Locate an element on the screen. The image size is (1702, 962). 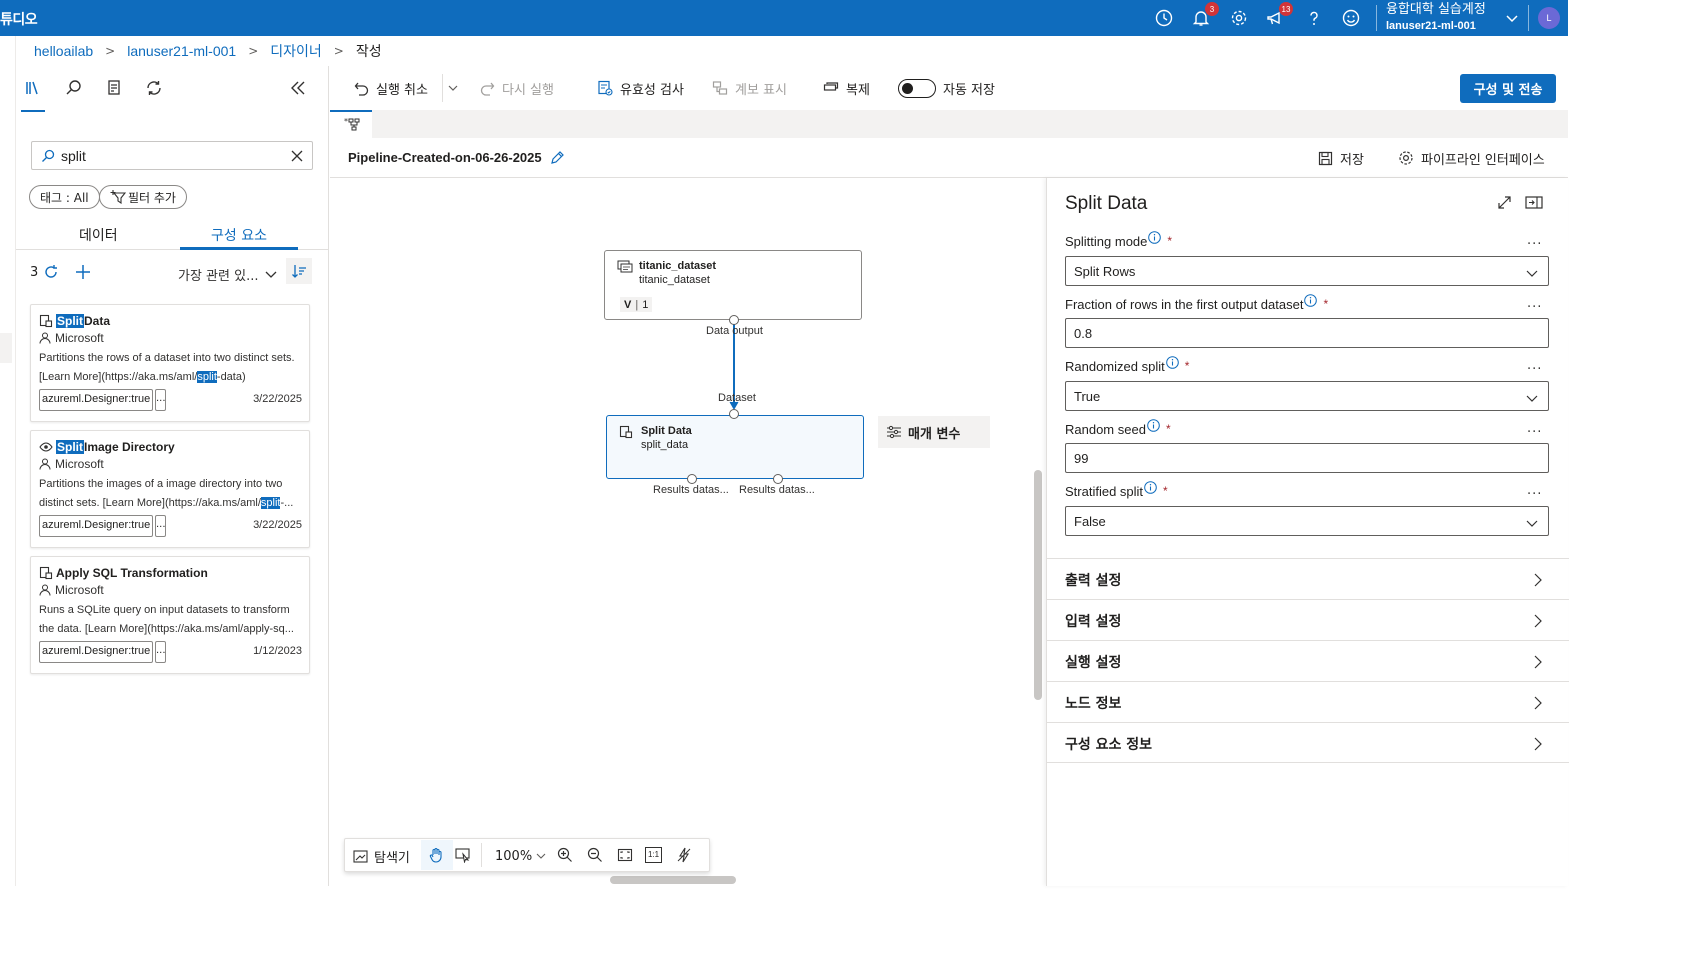
card-title-text: Data is located at coordinates (97, 321).